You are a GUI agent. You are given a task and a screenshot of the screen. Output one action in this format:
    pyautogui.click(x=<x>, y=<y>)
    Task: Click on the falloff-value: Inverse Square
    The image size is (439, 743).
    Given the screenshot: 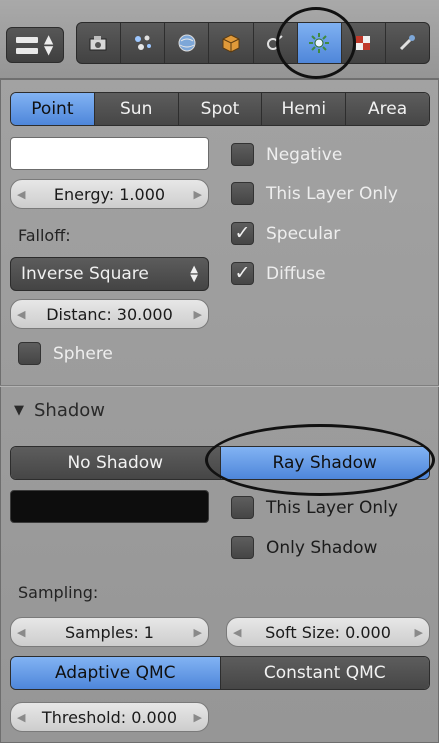 What is the action you would take?
    pyautogui.click(x=85, y=274)
    